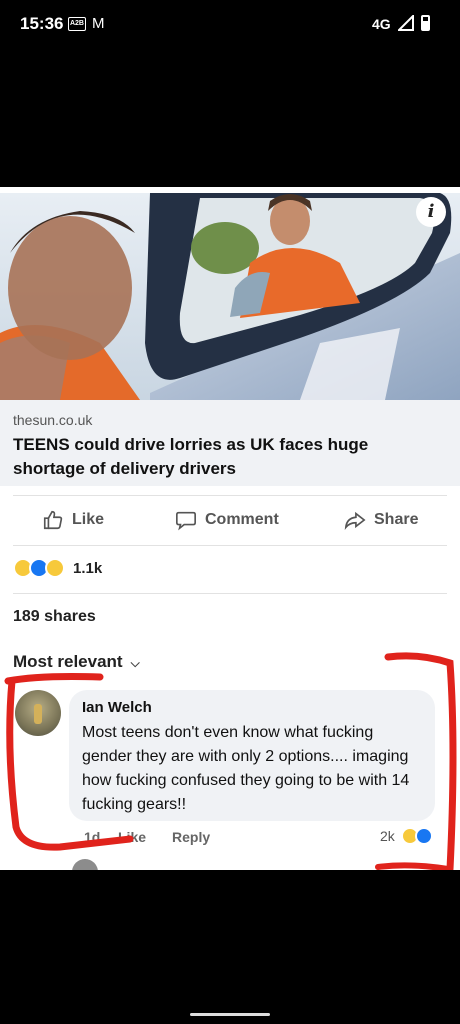 This screenshot has width=460, height=1024. What do you see at coordinates (406, 23) in the screenshot?
I see `signal-icon` at bounding box center [406, 23].